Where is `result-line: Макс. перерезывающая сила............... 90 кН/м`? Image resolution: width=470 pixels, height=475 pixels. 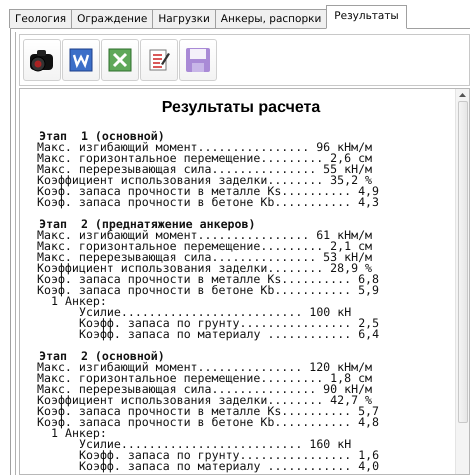 result-line: Макс. перерезывающая сила............... 90 кН/м is located at coordinates (205, 389).